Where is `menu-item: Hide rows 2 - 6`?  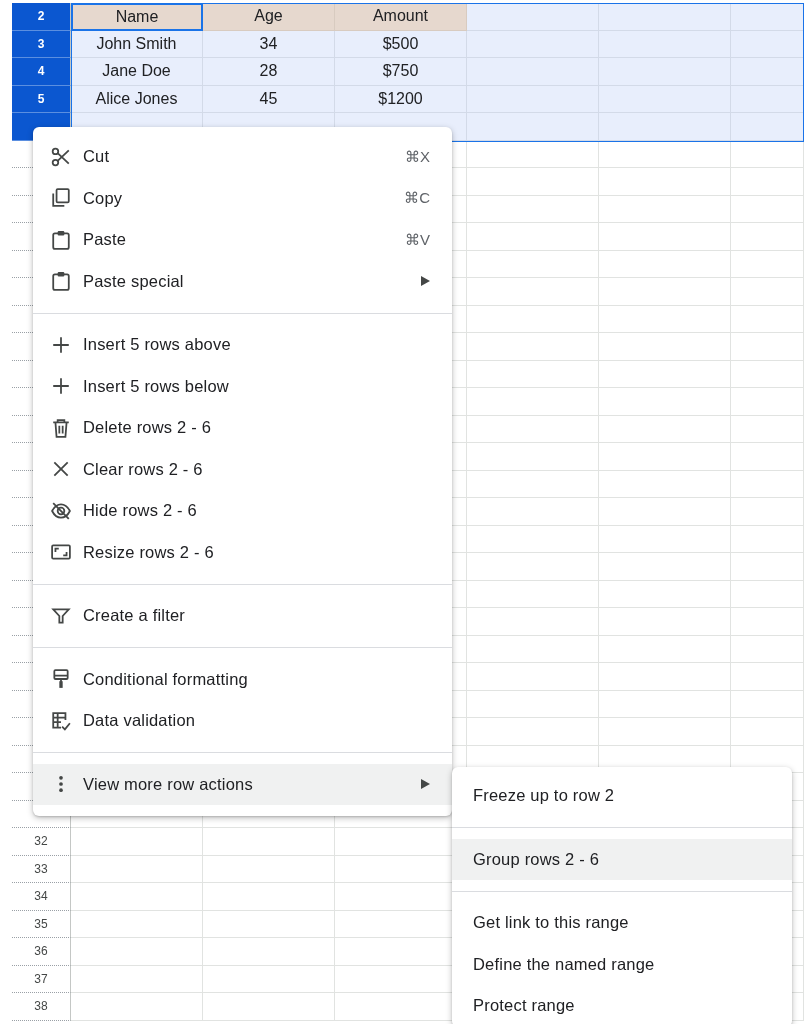
menu-item: Hide rows 2 - 6 is located at coordinates (242, 511).